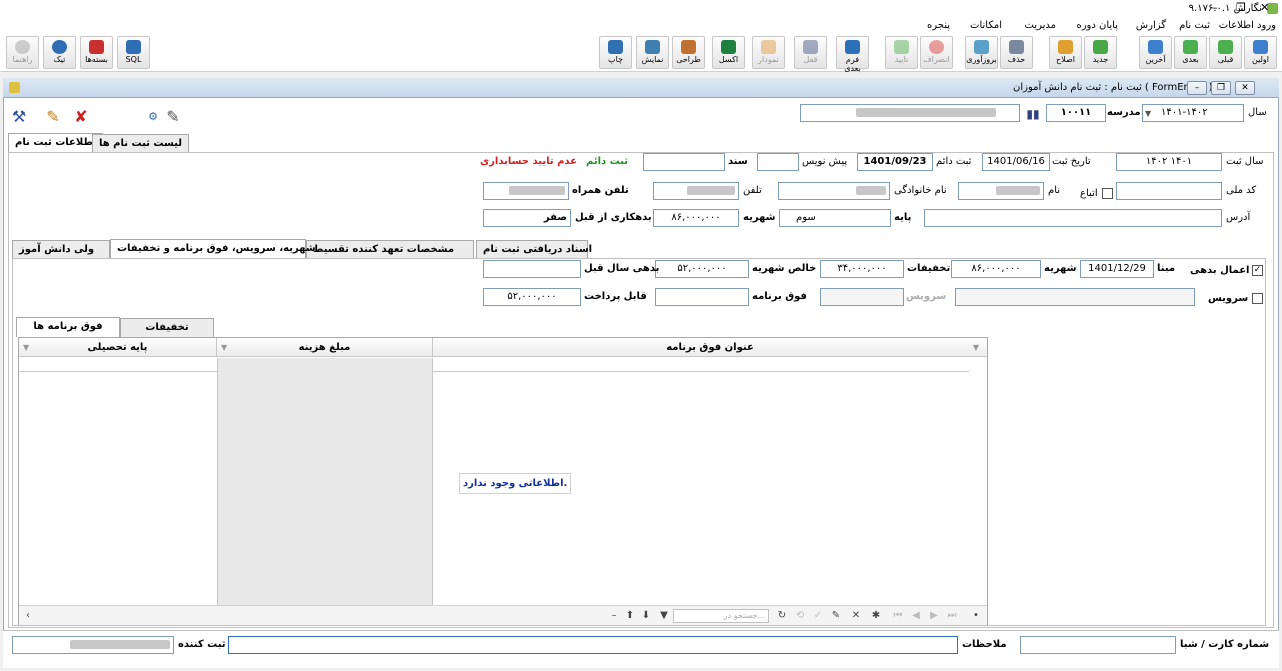  Describe the element at coordinates (1241, 7) in the screenshot. I see `restore-button: ❐` at that location.